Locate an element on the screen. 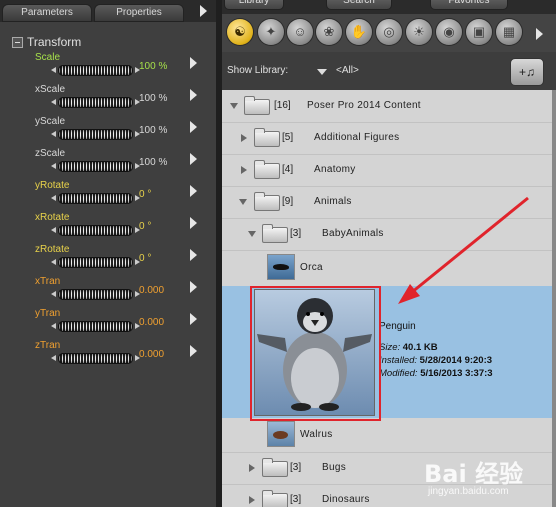  scenes-icon: ▦ is located at coordinates (509, 32).